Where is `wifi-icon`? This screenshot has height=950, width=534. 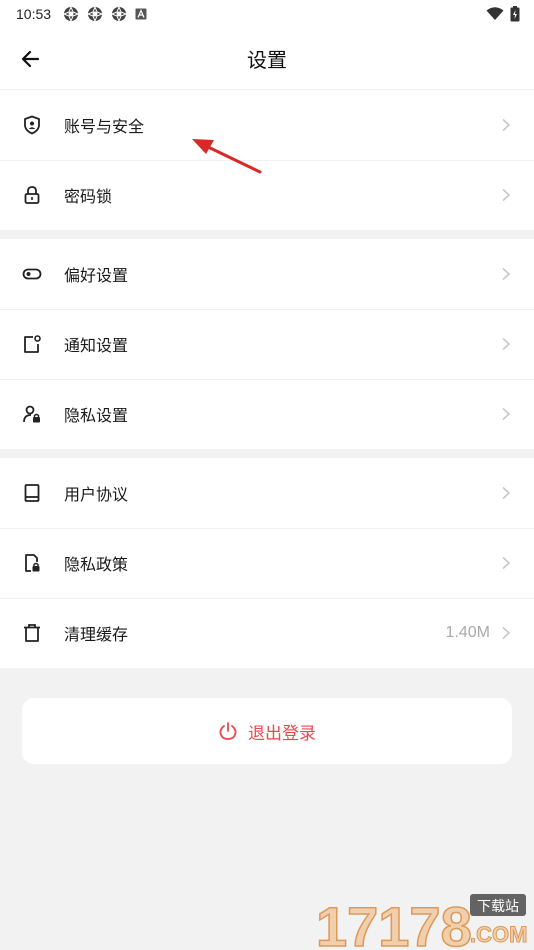 wifi-icon is located at coordinates (495, 13).